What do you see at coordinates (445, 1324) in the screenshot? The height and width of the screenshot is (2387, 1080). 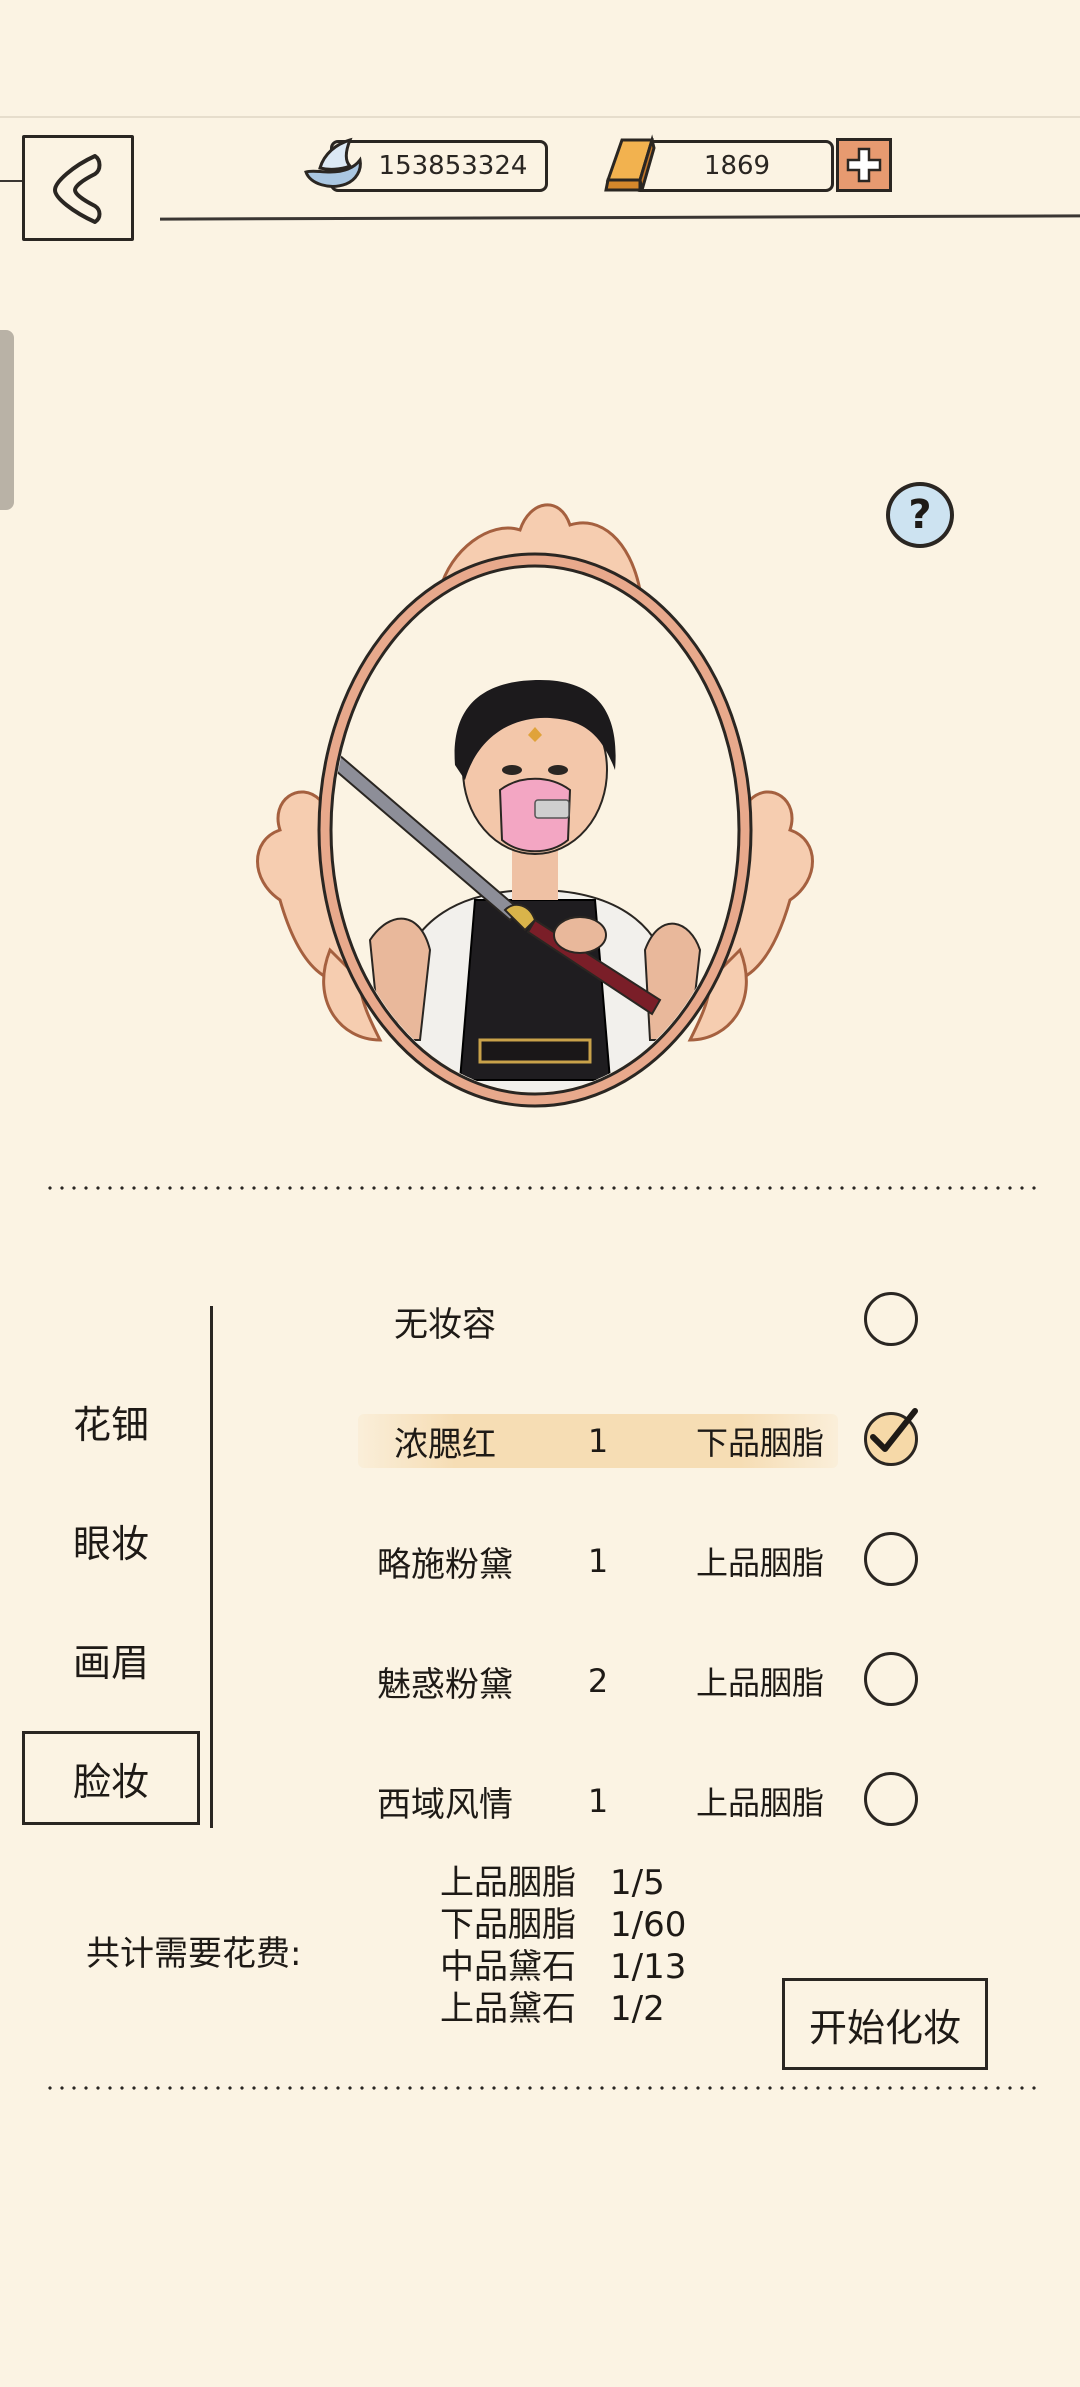 I see `option-name: 无妆容` at bounding box center [445, 1324].